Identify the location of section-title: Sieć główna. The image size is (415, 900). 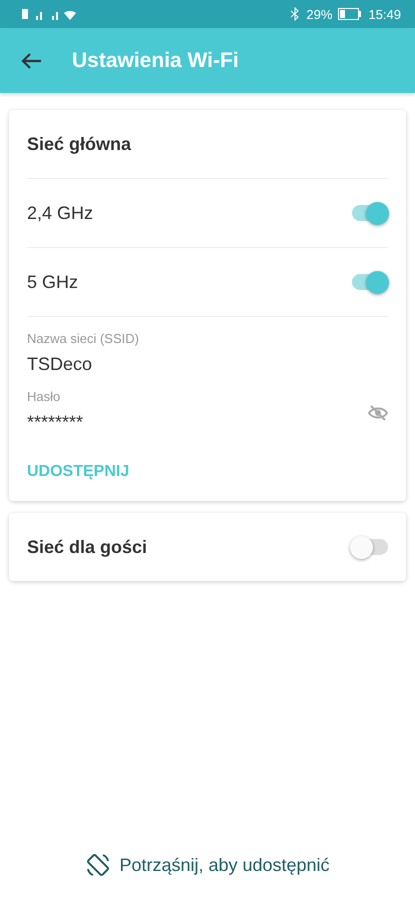
(79, 144).